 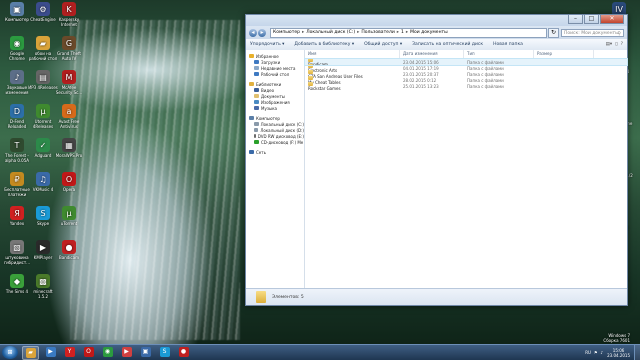 I want to click on favorites-icon, so click(x=251, y=56).